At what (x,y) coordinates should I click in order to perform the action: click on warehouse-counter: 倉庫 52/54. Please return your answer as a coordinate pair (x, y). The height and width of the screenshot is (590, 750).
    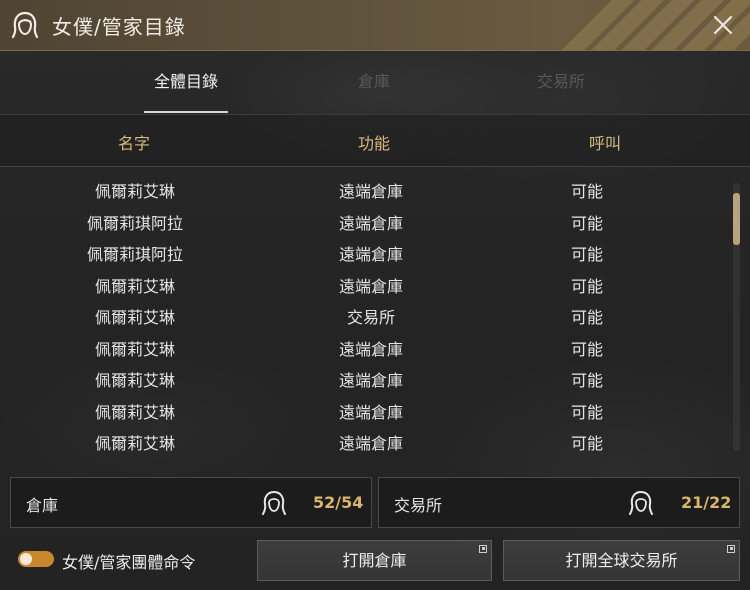
    Looking at the image, I should click on (191, 502).